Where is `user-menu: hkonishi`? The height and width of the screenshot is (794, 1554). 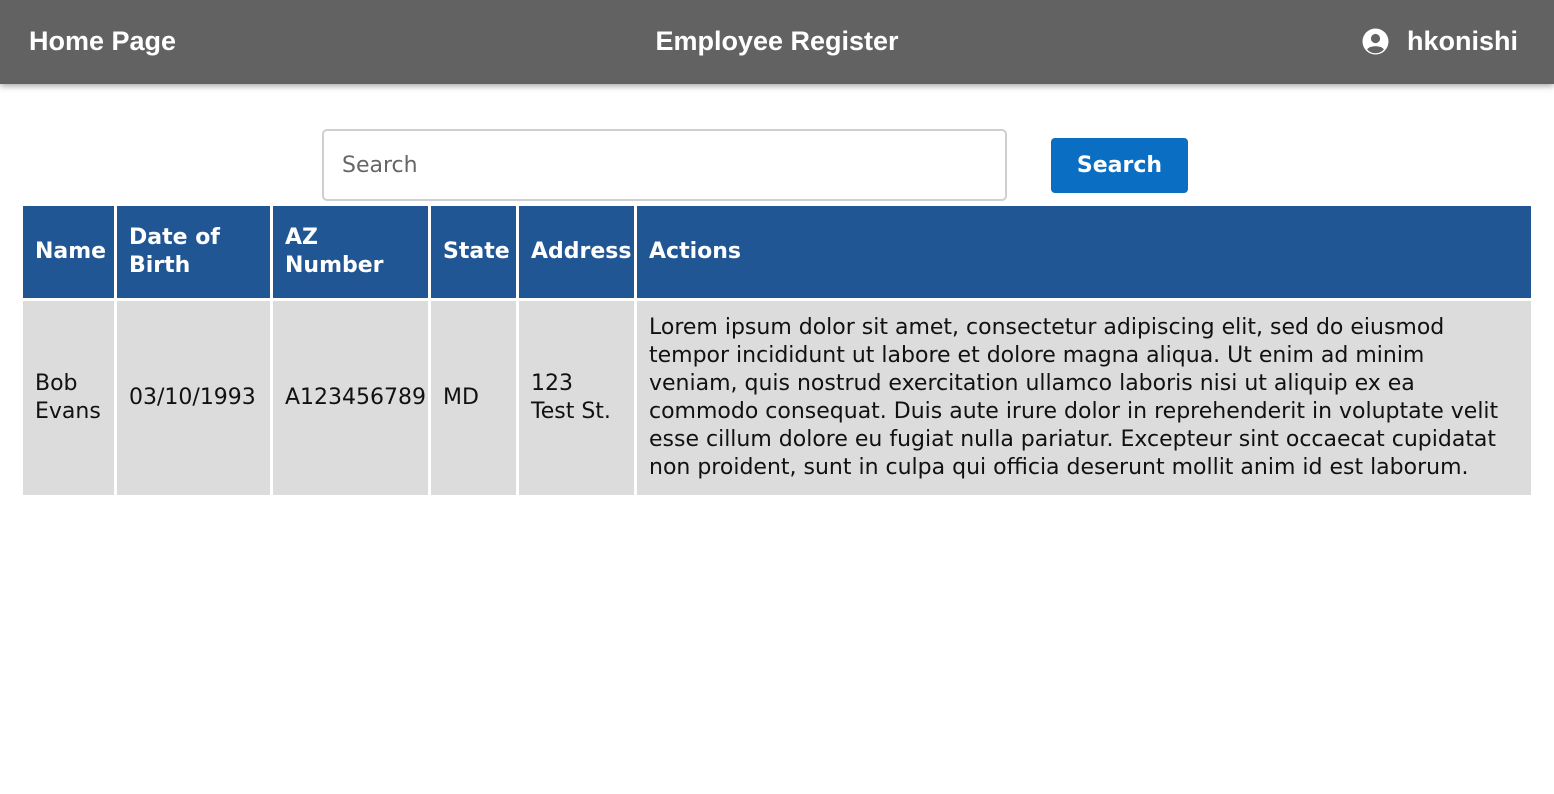
user-menu: hkonishi is located at coordinates (1440, 41).